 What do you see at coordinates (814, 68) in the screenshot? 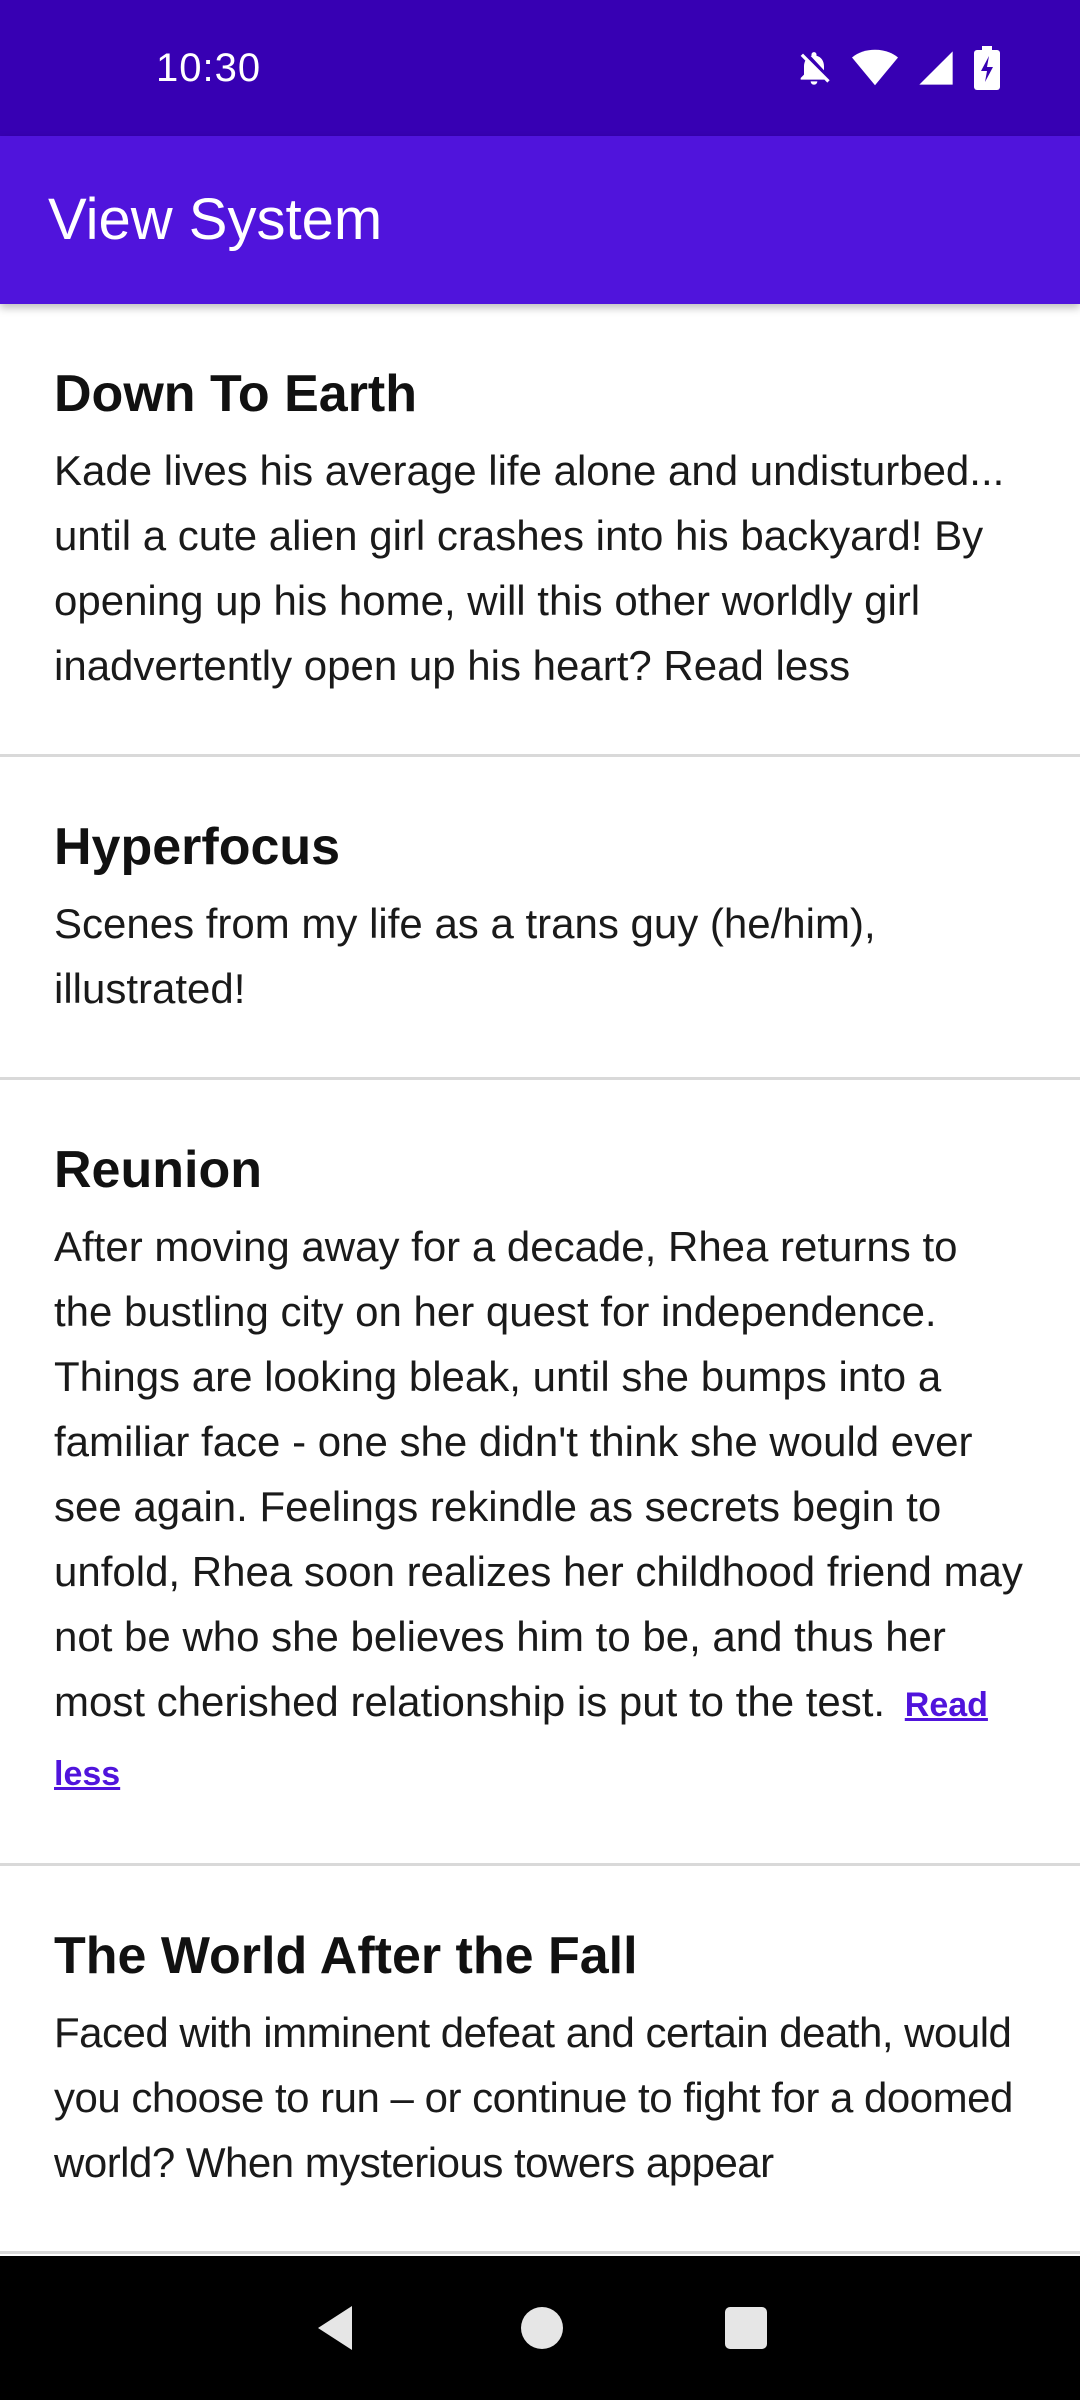
I see `notifications-off-icon` at bounding box center [814, 68].